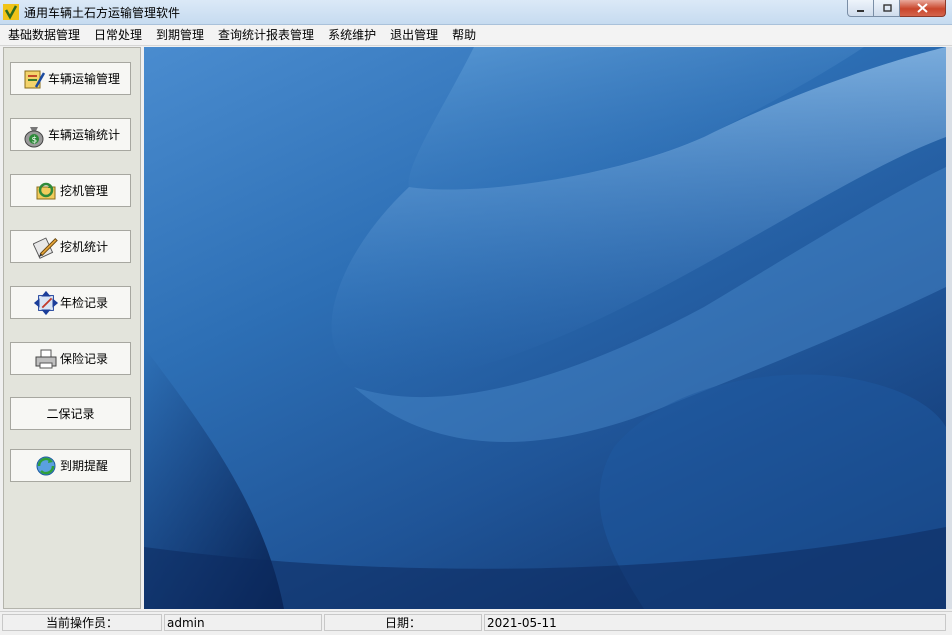 Image resolution: width=952 pixels, height=635 pixels. Describe the element at coordinates (83, 247) in the screenshot. I see `sidebar-button-label: 挖机统计` at that location.